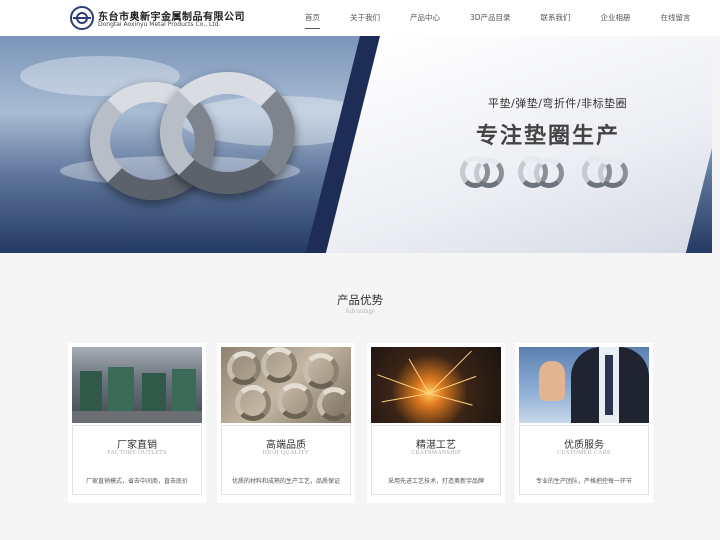 This screenshot has width=720, height=540. What do you see at coordinates (82, 18) in the screenshot?
I see `company-logo-icon` at bounding box center [82, 18].